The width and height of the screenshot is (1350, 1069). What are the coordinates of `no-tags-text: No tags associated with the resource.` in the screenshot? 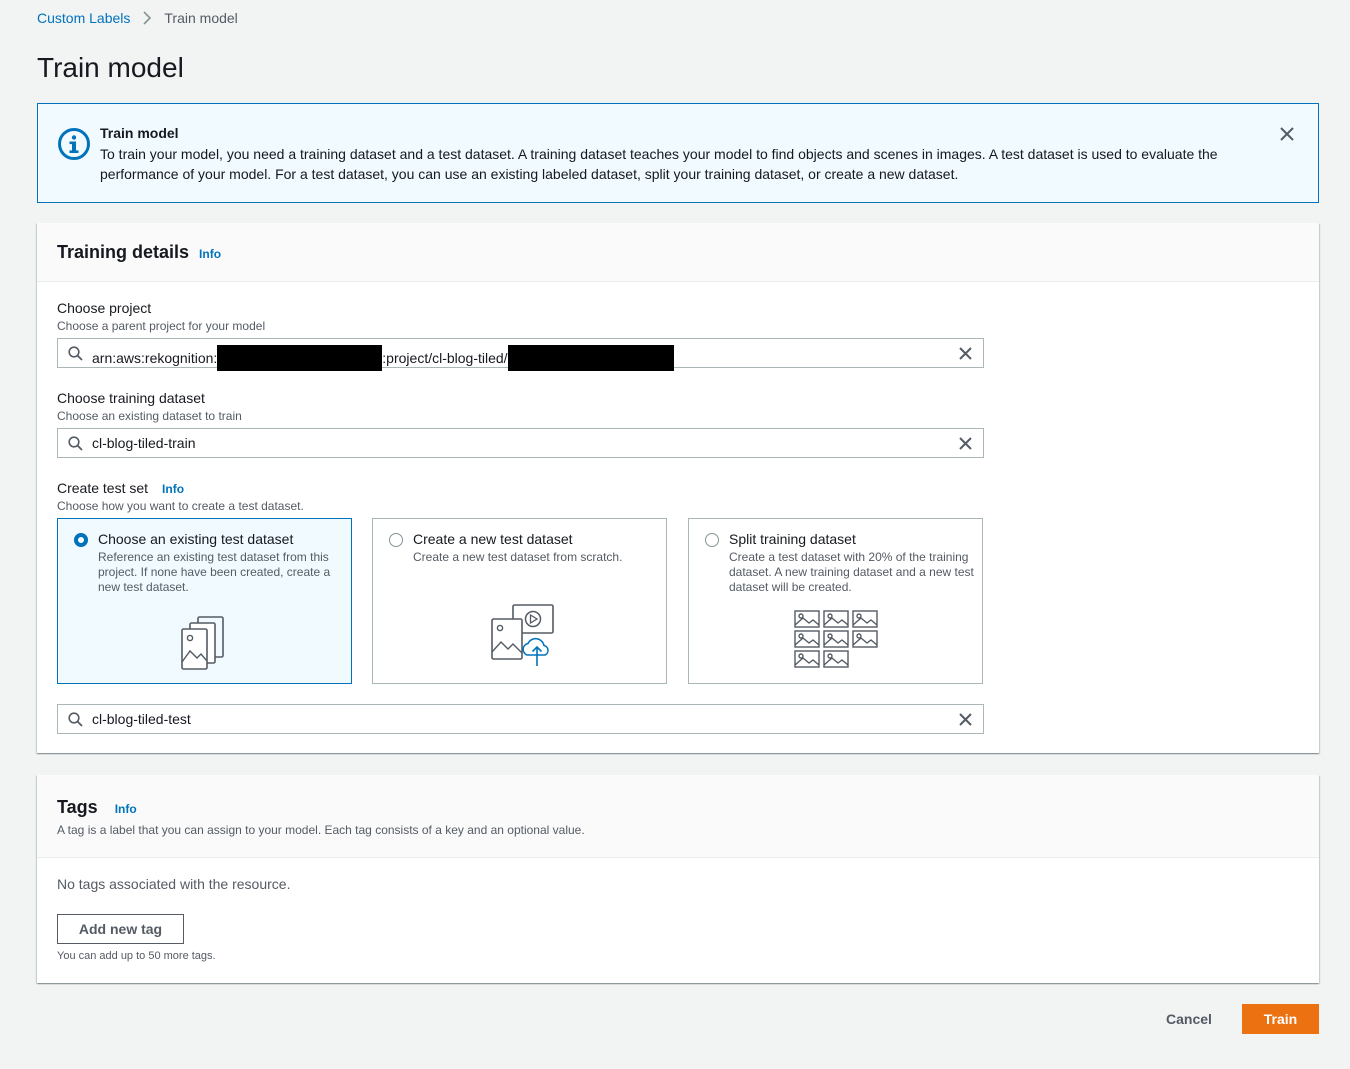 It's located at (174, 884).